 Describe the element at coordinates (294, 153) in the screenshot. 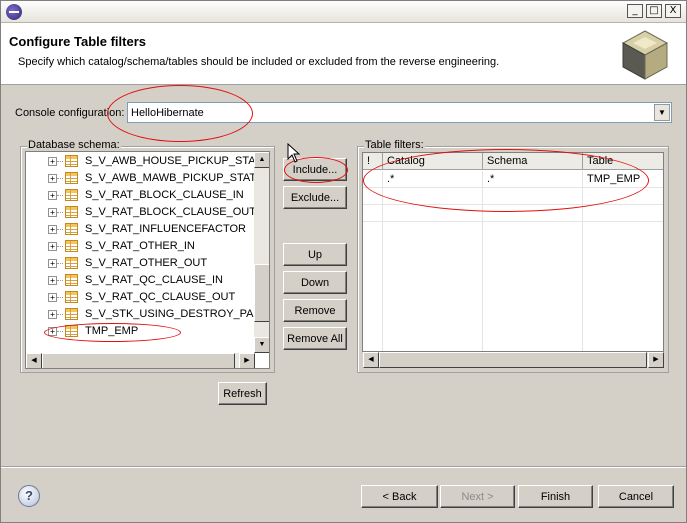

I see `mouse-cursor-icon` at that location.